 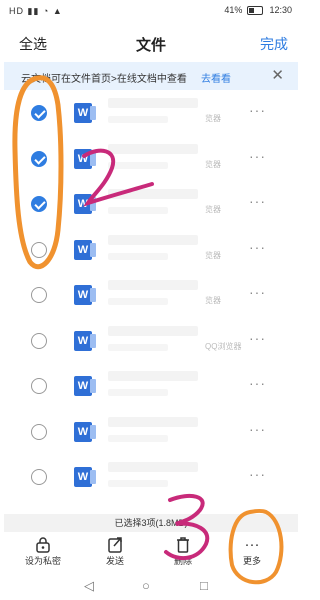 What do you see at coordinates (216, 77) in the screenshot?
I see `banner-link: 去看看` at bounding box center [216, 77].